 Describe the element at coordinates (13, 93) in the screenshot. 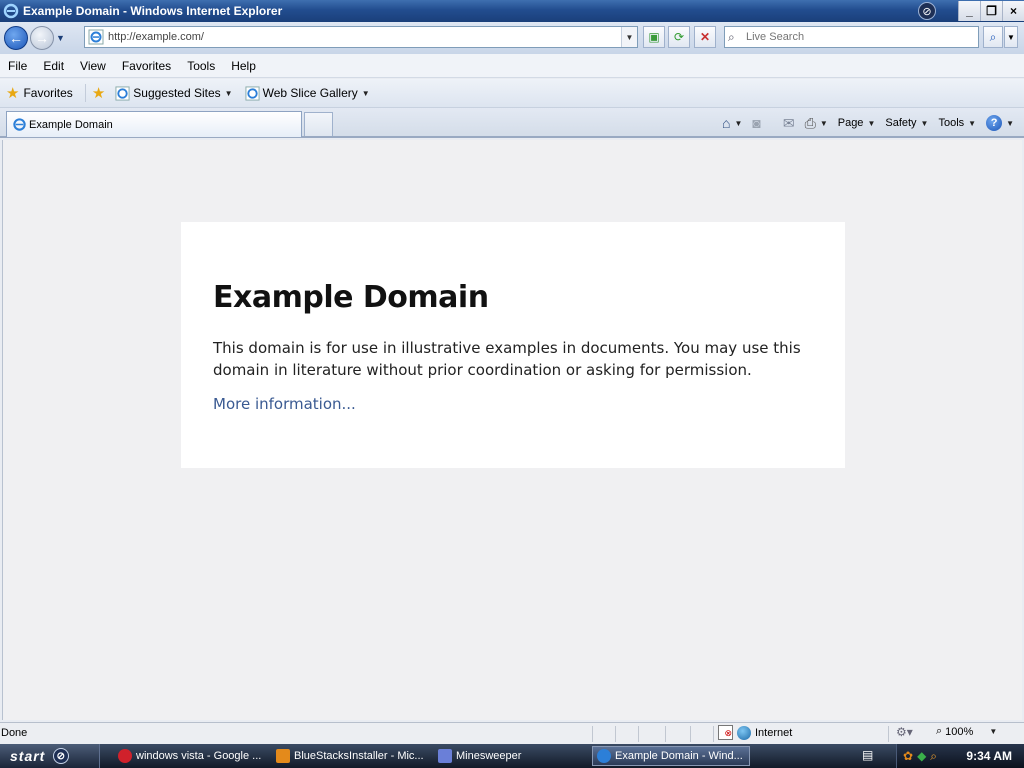

I see `favorites-star-icon: ★` at that location.